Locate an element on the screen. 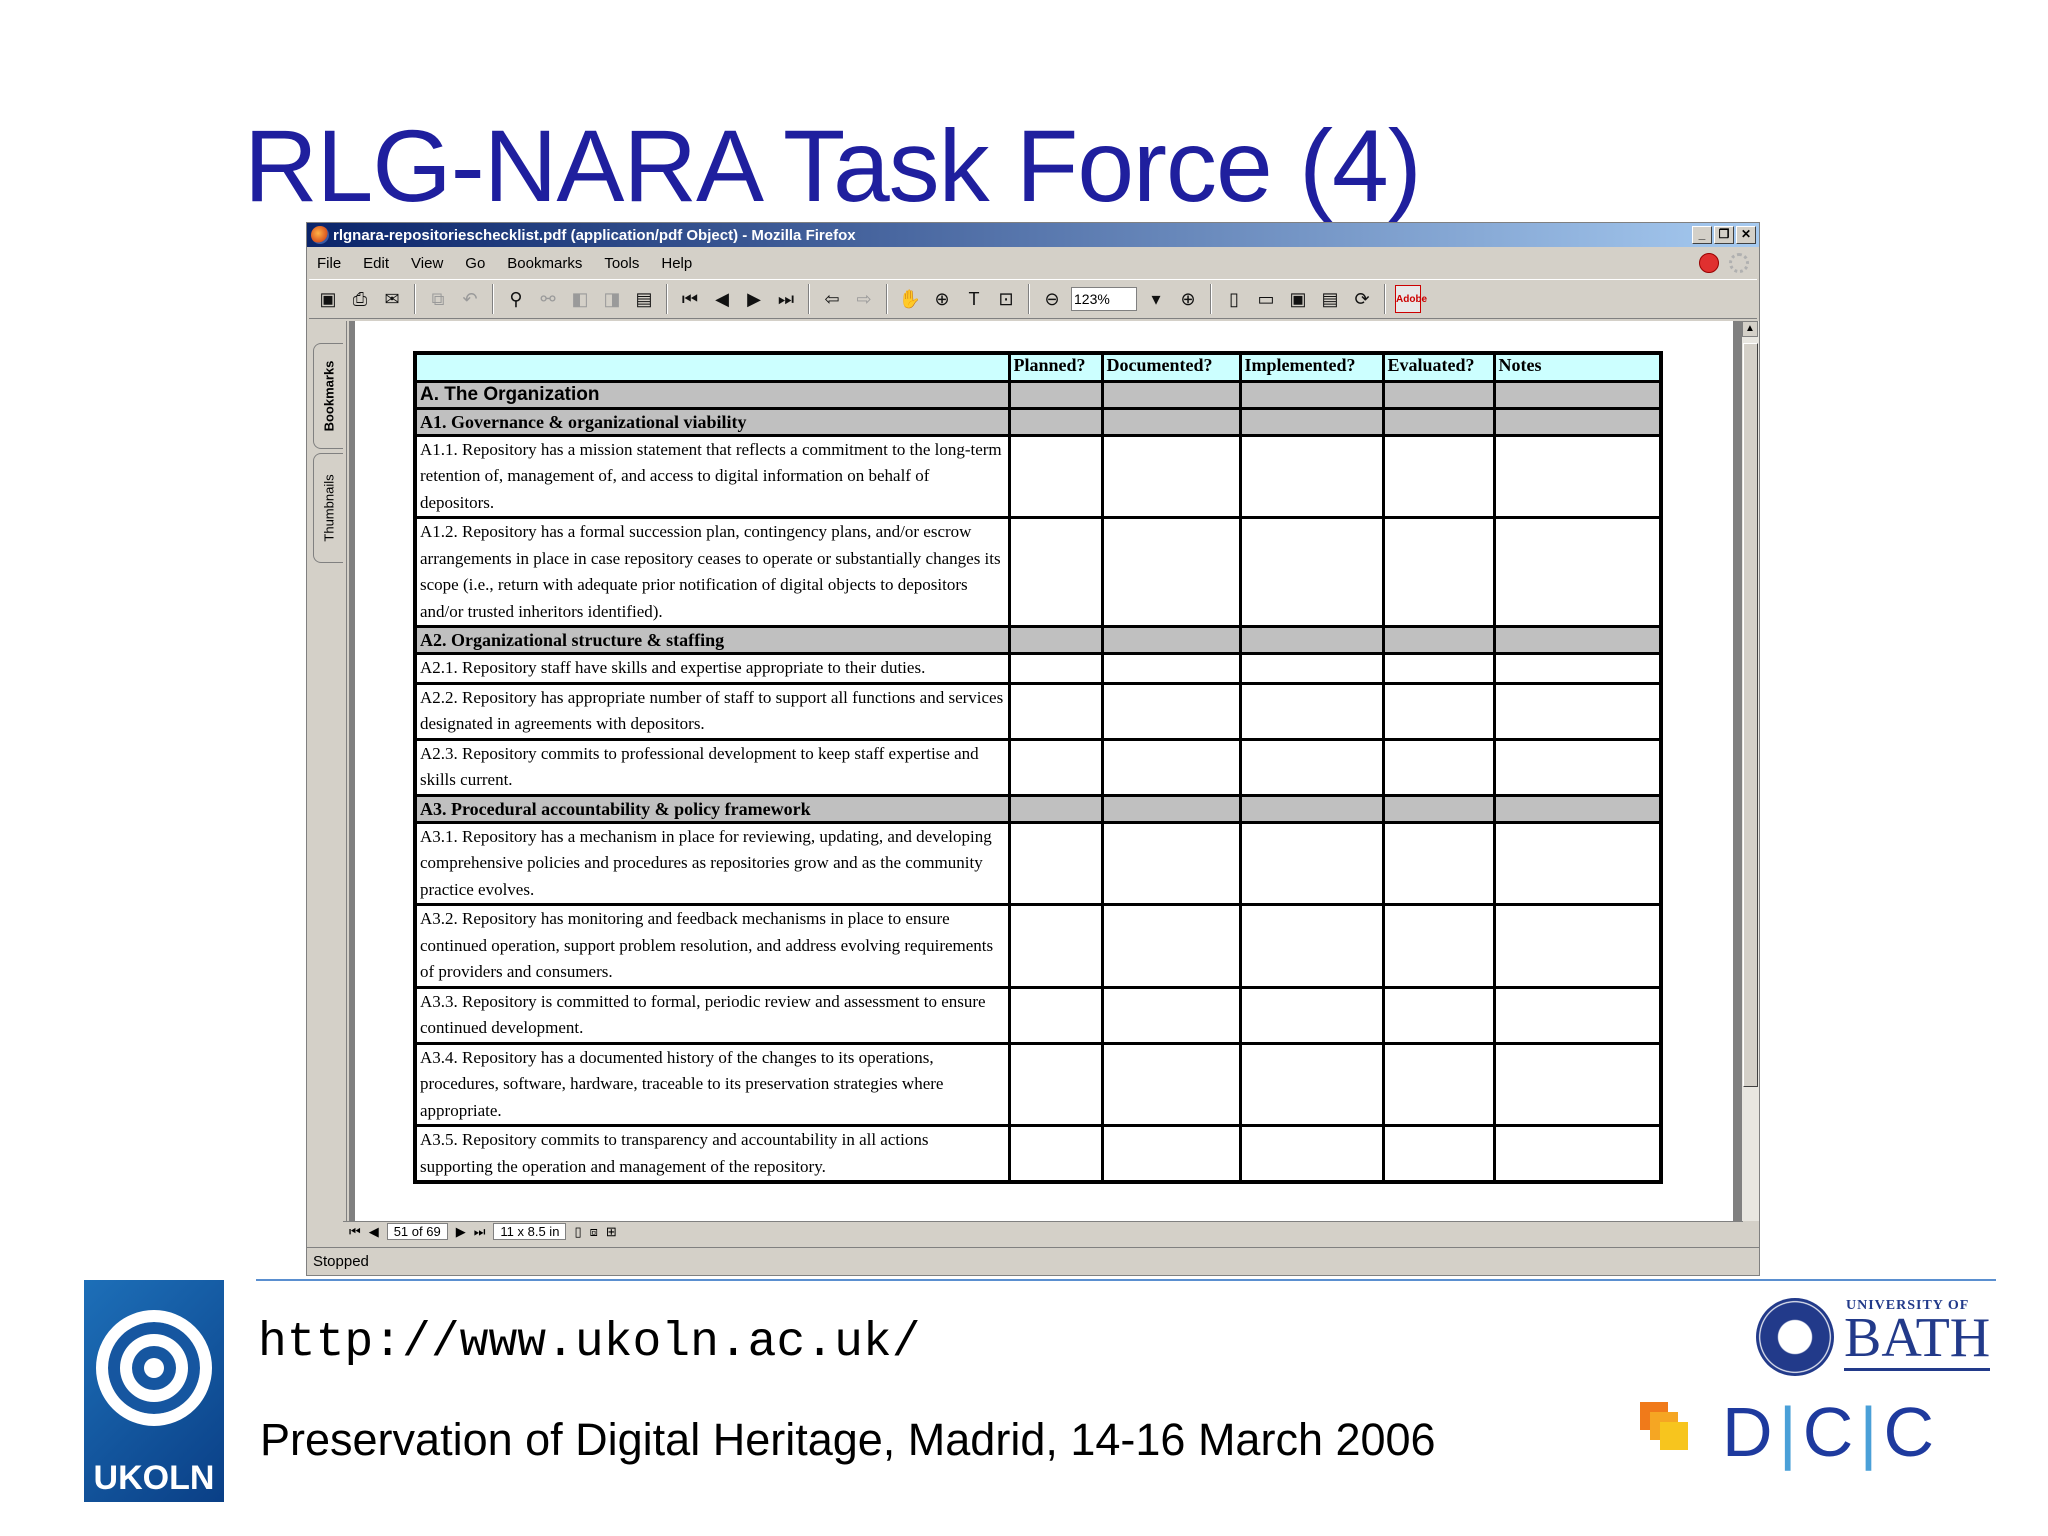  close-button: ✕ is located at coordinates (1746, 235).